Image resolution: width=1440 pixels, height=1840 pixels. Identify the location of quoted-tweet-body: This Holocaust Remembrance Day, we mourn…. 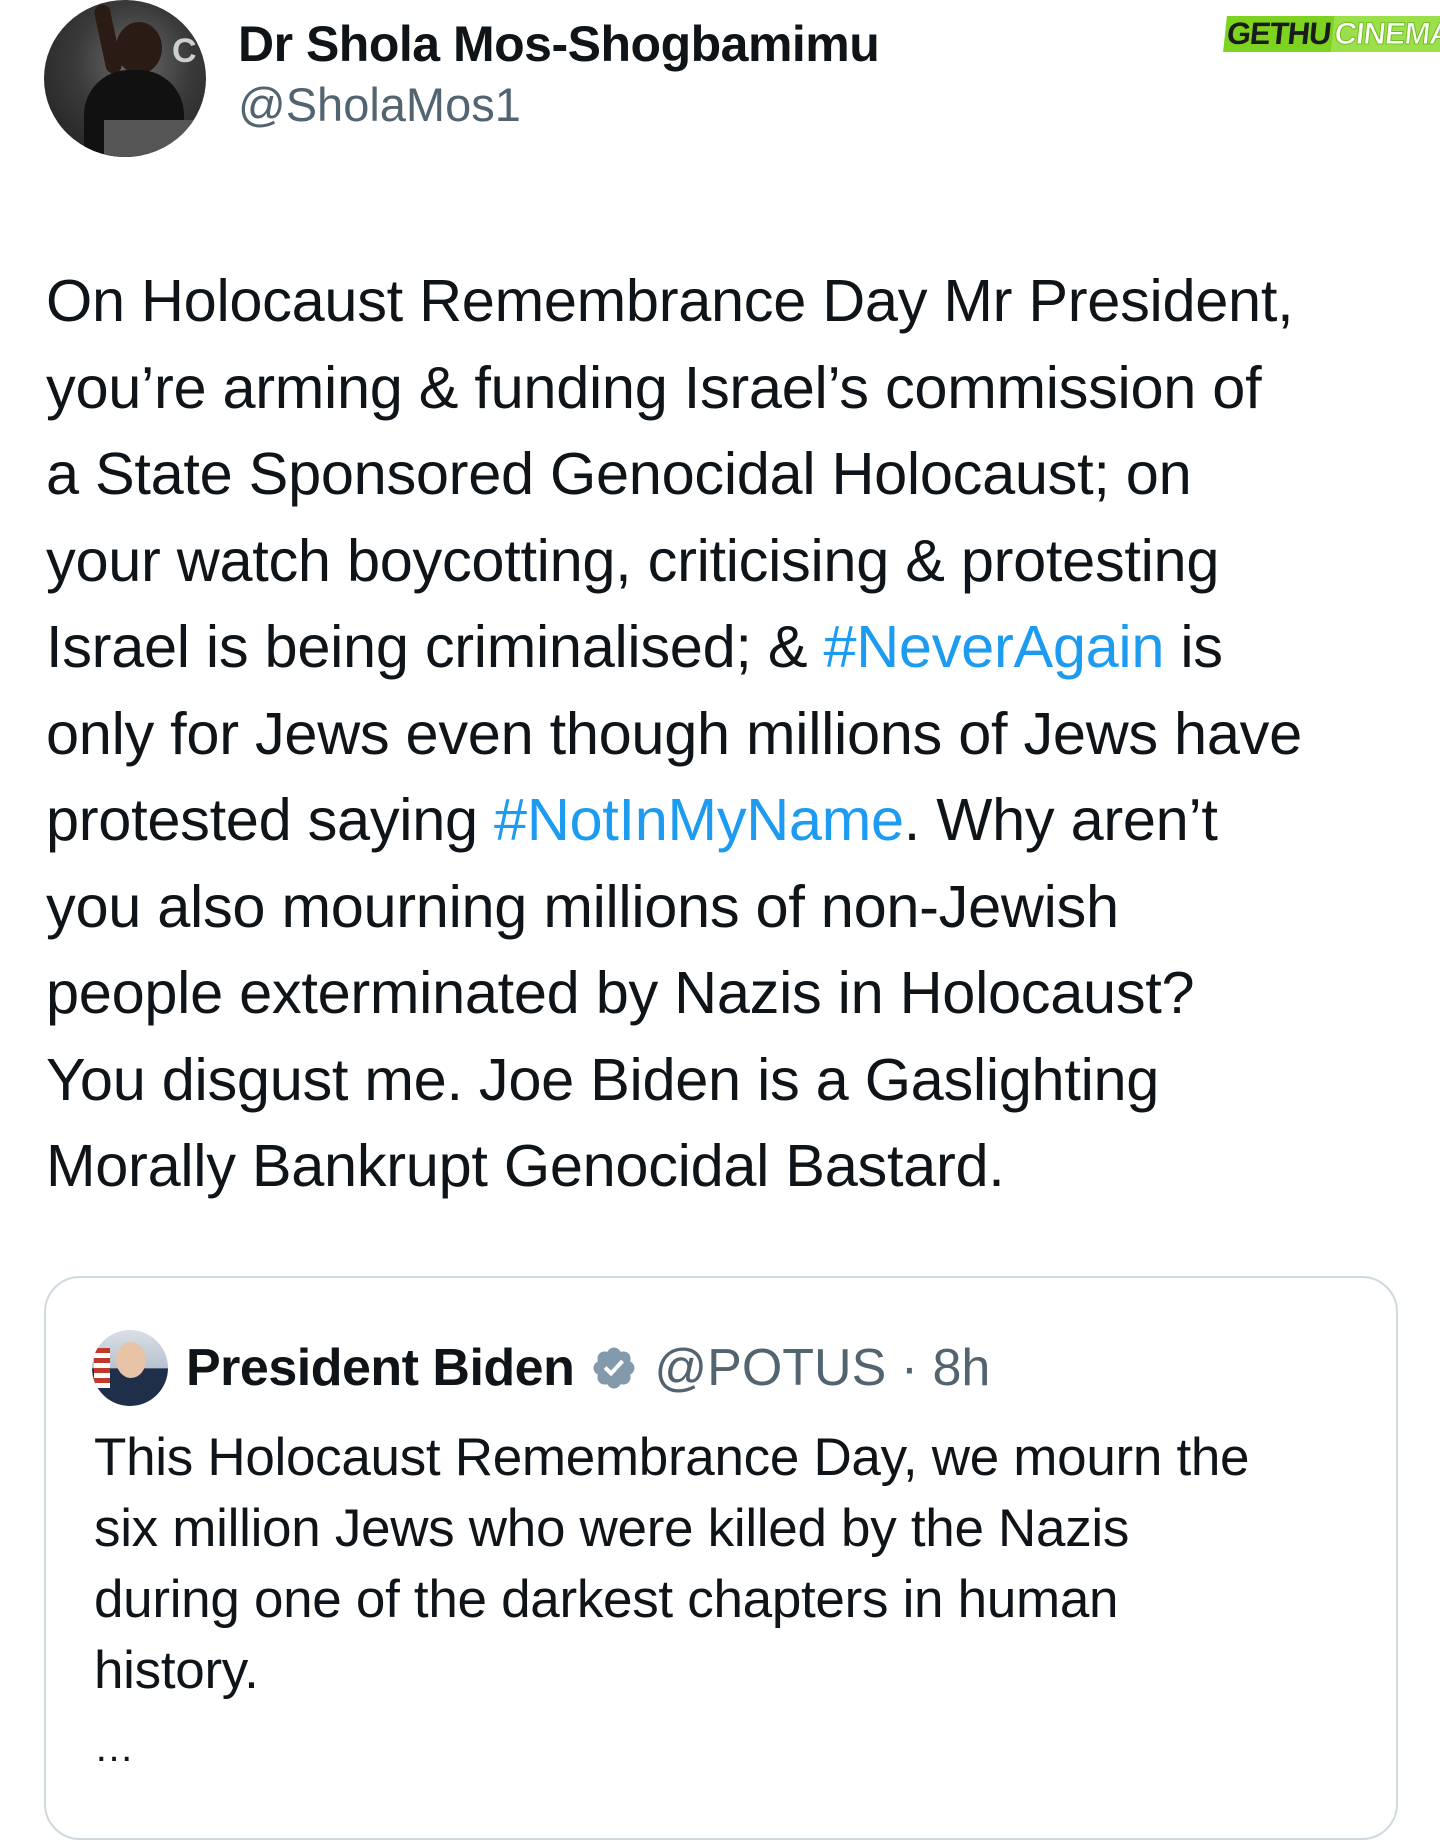
(672, 1564).